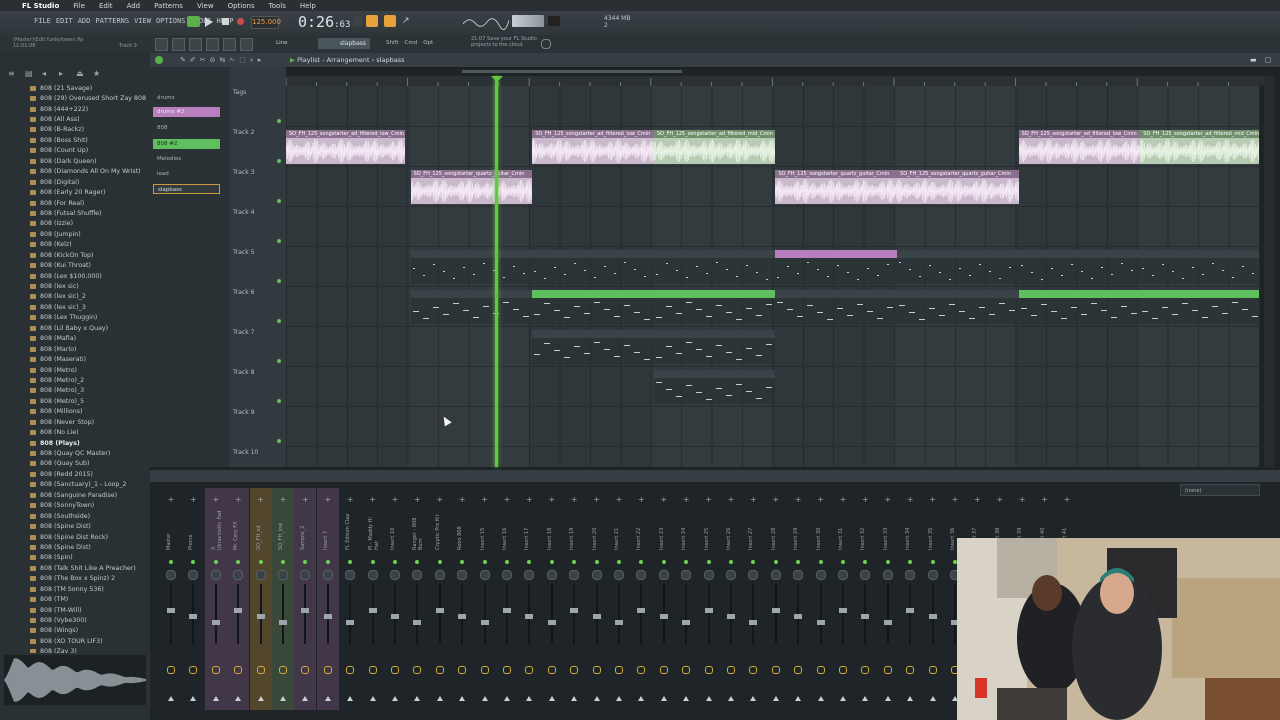 The height and width of the screenshot is (720, 1280). I want to click on audio-clip: SO_FH_125_songstarter_quartz_guitar_Cmin, so click(471, 187).